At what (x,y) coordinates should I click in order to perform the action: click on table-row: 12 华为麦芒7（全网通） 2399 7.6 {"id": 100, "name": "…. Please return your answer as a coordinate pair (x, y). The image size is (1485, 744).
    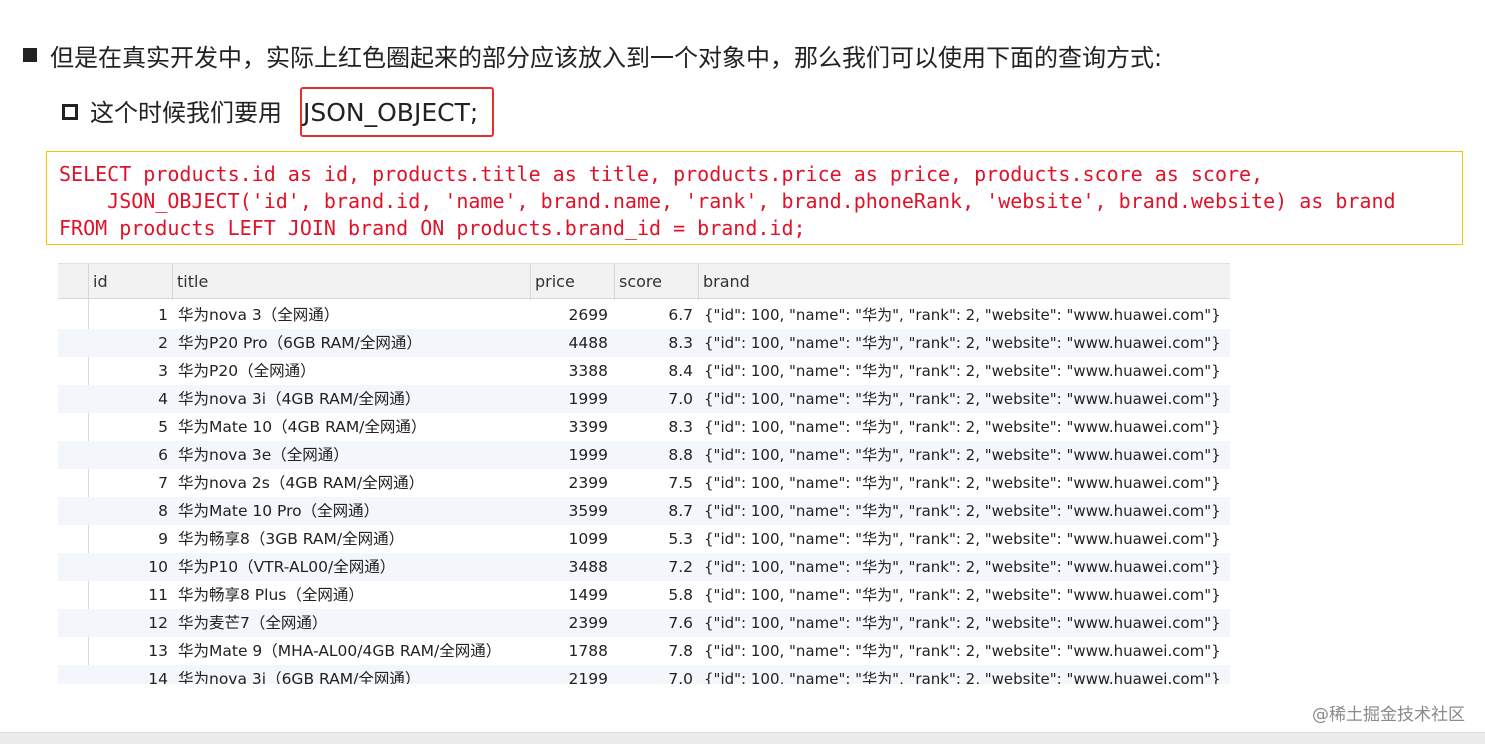
    Looking at the image, I should click on (644, 623).